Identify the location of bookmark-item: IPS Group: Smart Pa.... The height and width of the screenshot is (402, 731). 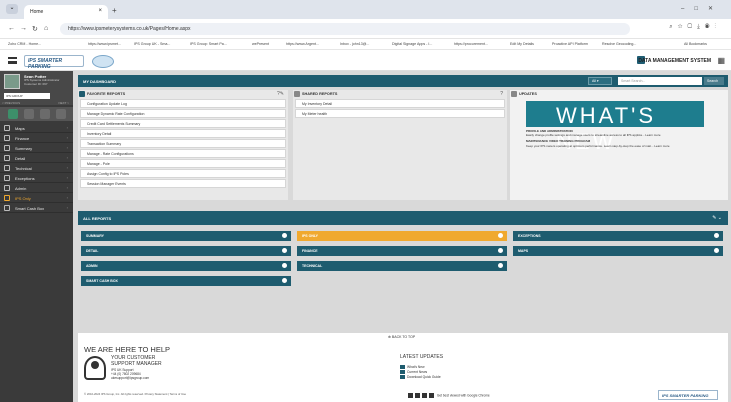
(208, 44).